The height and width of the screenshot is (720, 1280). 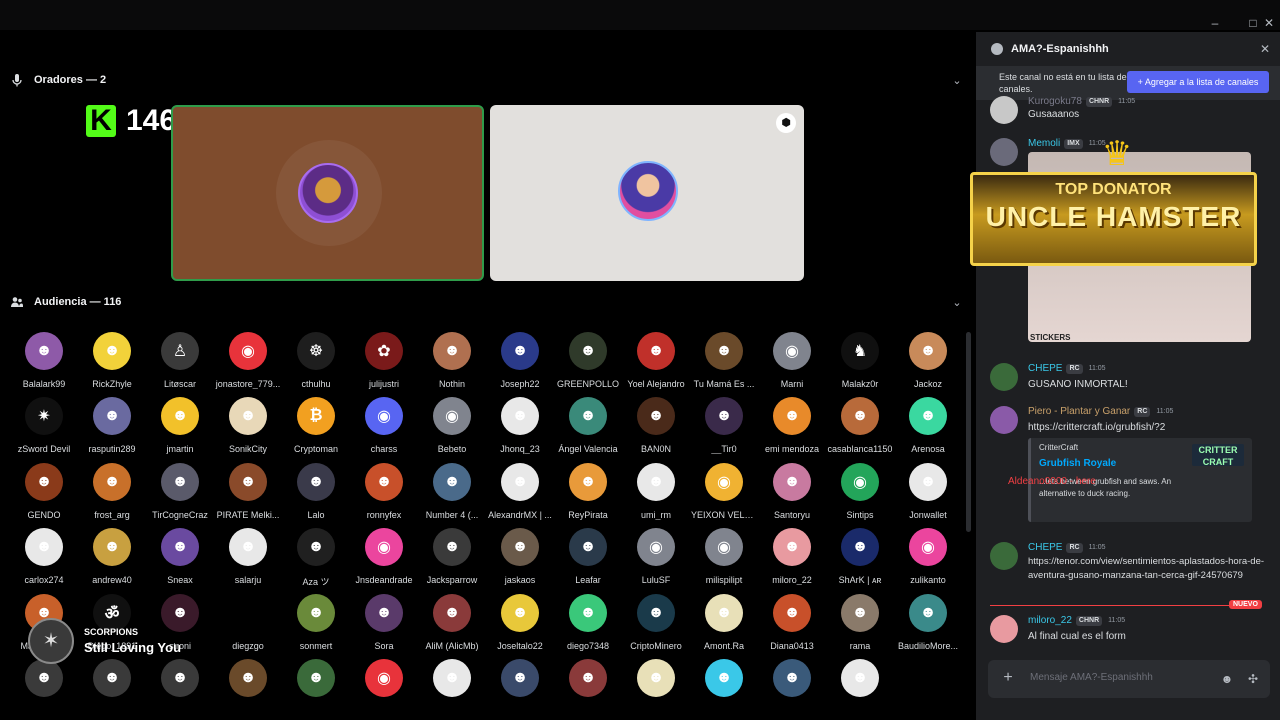 I want to click on audience-member: ♞ Malakz0r, so click(x=860, y=362).